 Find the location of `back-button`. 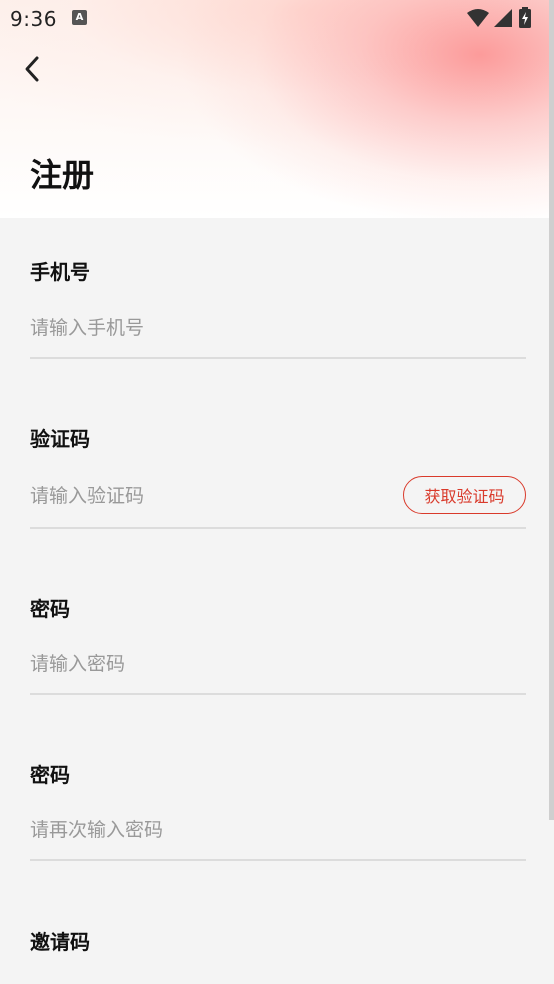

back-button is located at coordinates (32, 69).